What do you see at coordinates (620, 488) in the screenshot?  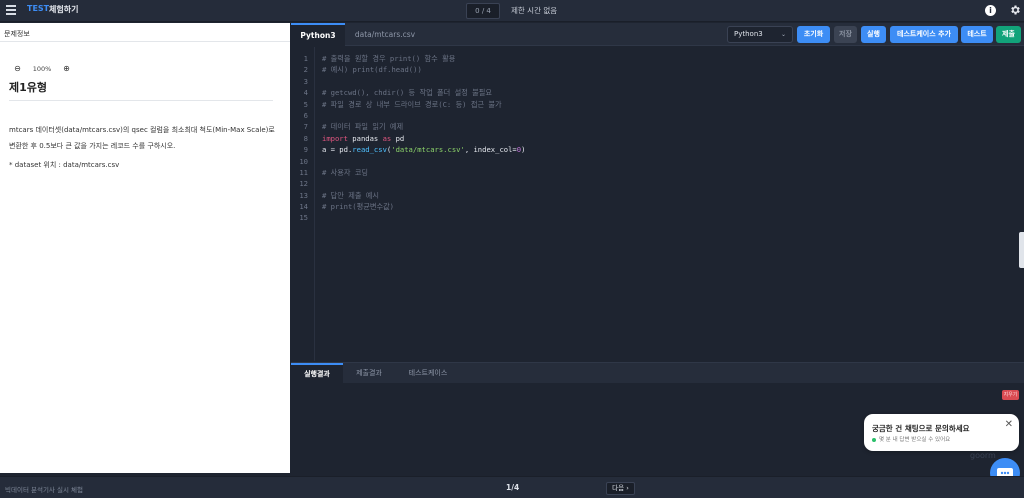 I see `next-button: 다음 ›` at bounding box center [620, 488].